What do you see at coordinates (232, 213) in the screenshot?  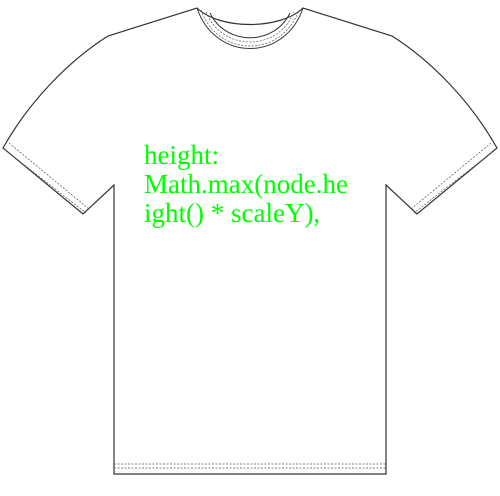 I see `print-line-3: ight() * scaleY),` at bounding box center [232, 213].